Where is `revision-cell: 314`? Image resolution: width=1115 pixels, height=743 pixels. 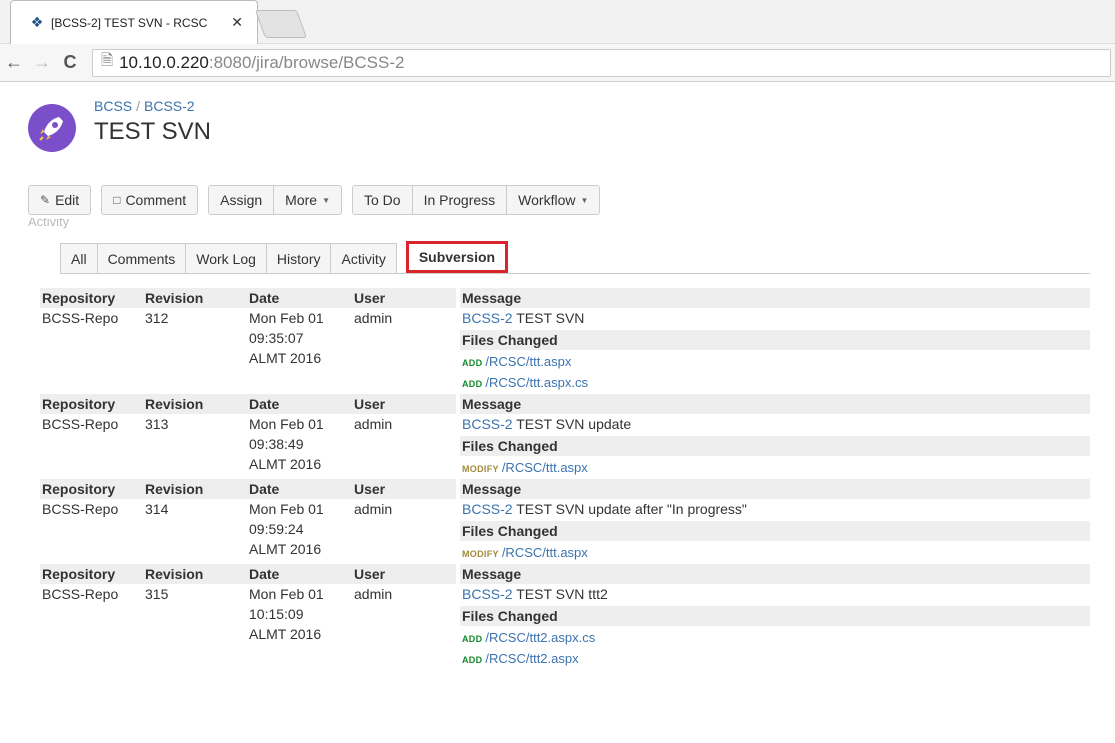
revision-cell: 314 is located at coordinates (157, 509).